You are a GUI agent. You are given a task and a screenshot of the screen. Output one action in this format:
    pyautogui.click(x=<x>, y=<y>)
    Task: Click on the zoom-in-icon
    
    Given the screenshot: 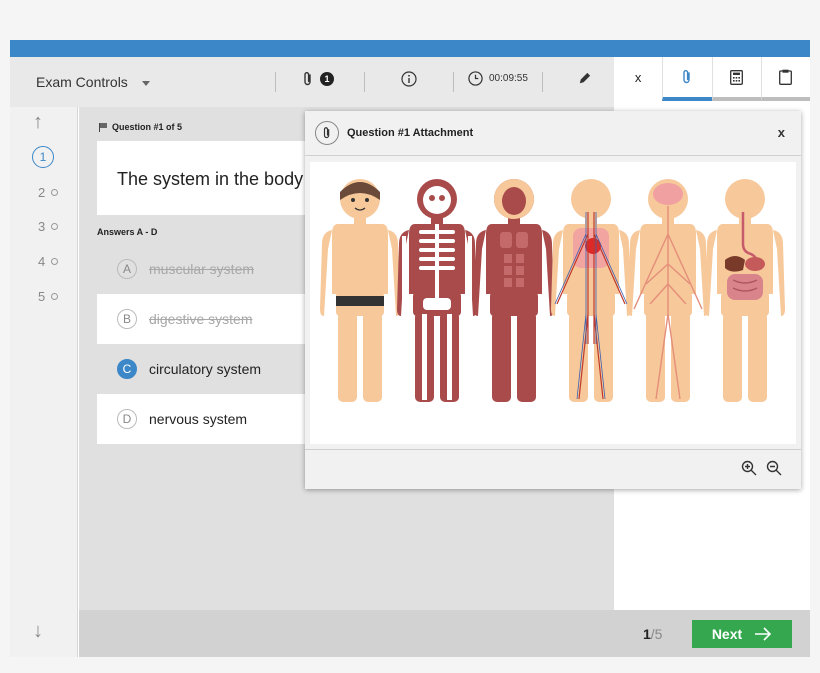 What is the action you would take?
    pyautogui.click(x=749, y=468)
    